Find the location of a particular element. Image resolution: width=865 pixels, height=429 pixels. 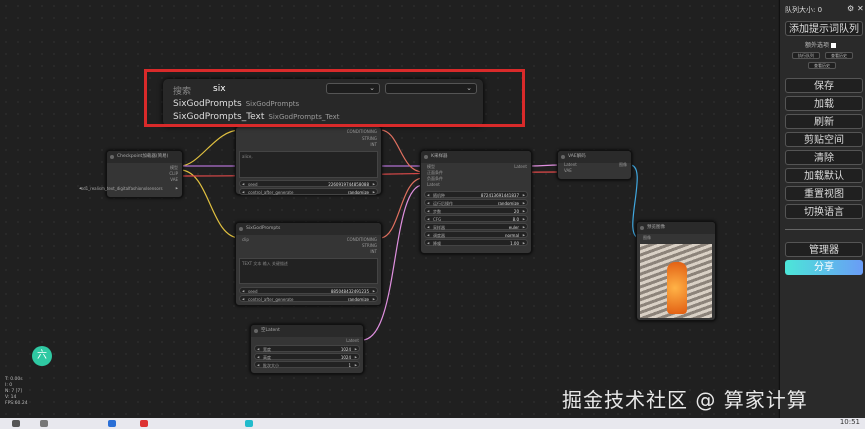

switch-language-button: 切换语言 is located at coordinates (824, 211).